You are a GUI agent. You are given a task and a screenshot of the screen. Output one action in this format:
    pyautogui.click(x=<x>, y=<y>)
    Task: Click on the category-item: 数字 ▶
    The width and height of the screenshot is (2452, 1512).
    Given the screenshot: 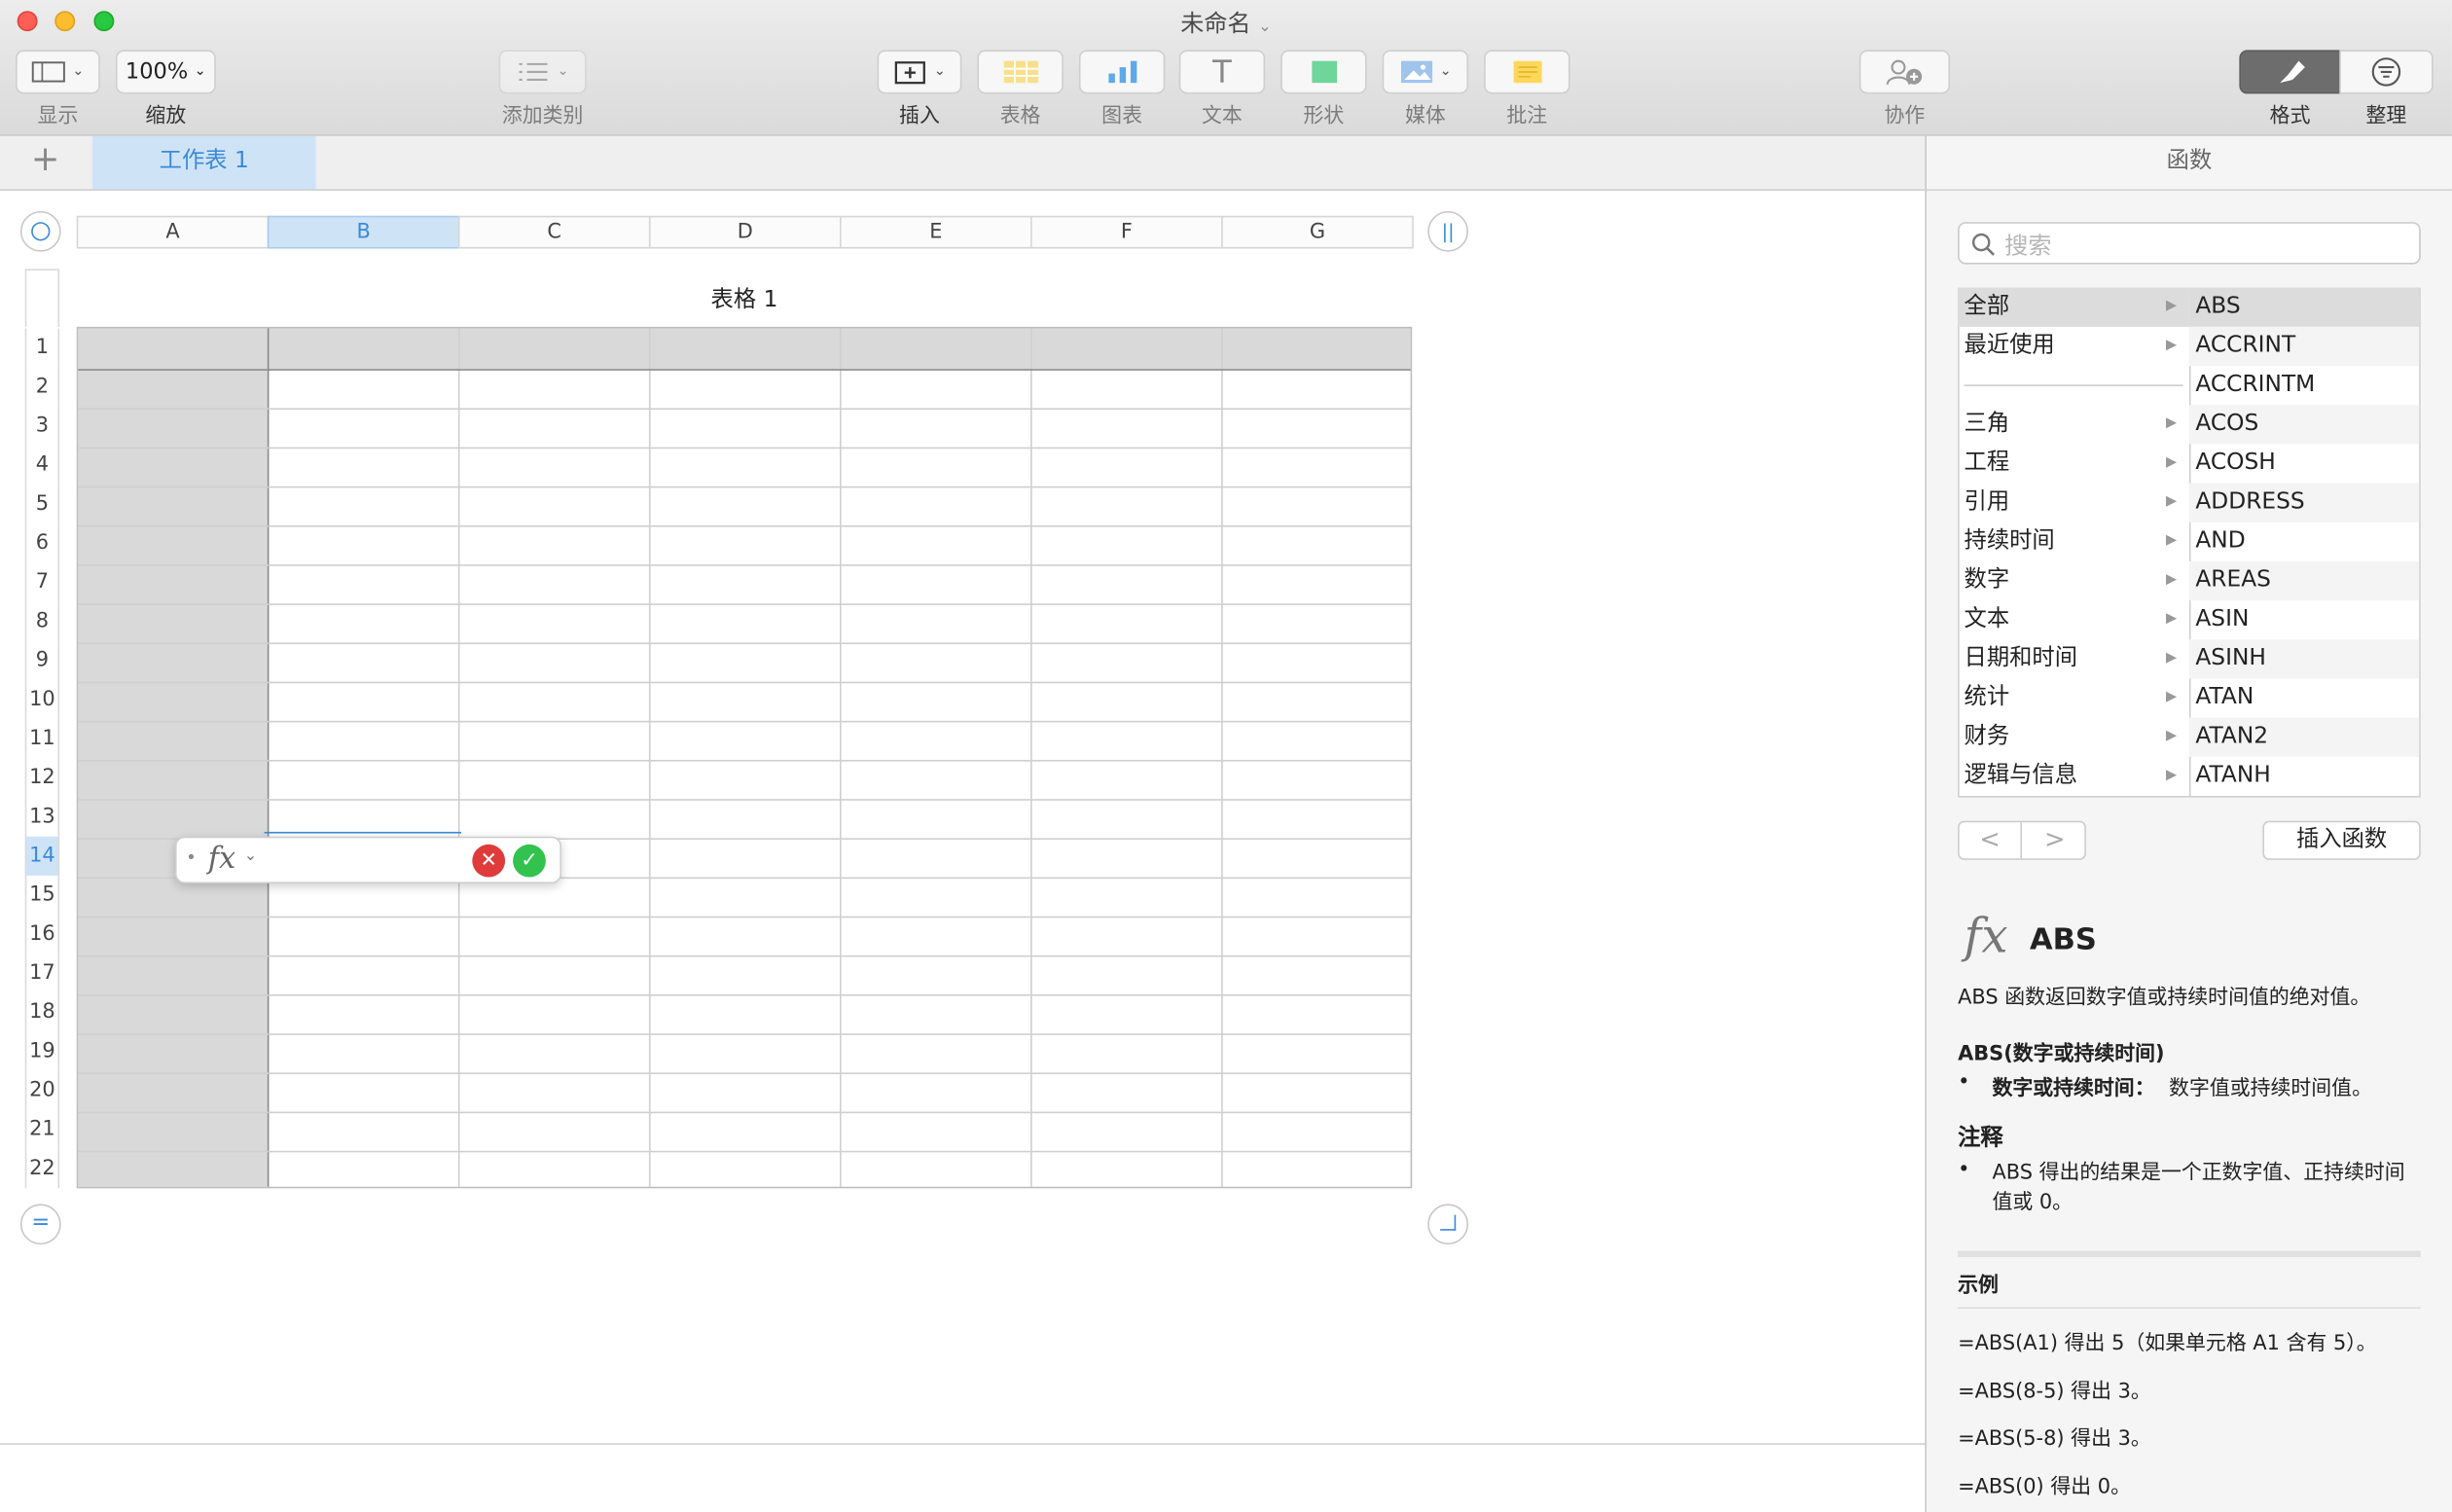 What is the action you would take?
    pyautogui.click(x=2073, y=580)
    